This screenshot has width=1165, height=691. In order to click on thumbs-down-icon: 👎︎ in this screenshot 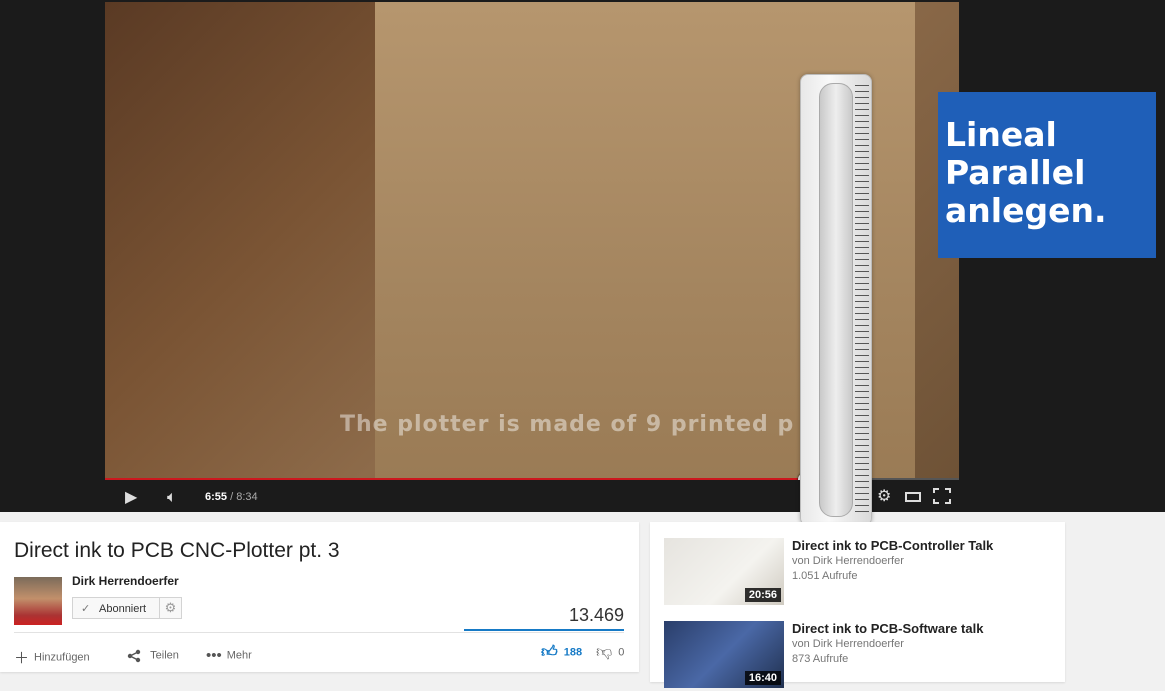, I will do `click(604, 652)`.